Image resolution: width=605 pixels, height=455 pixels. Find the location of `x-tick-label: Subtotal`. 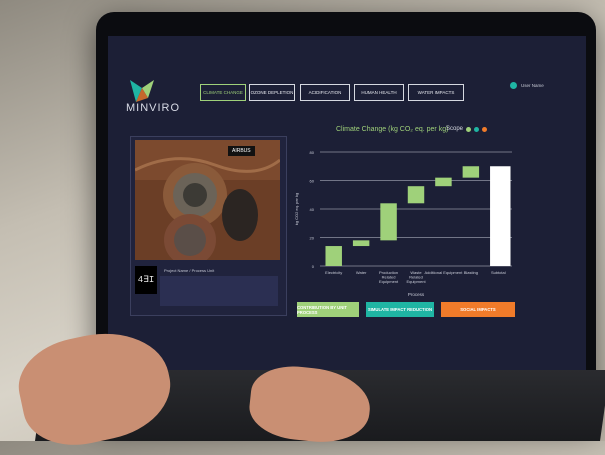

x-tick-label: Subtotal is located at coordinates (498, 272).